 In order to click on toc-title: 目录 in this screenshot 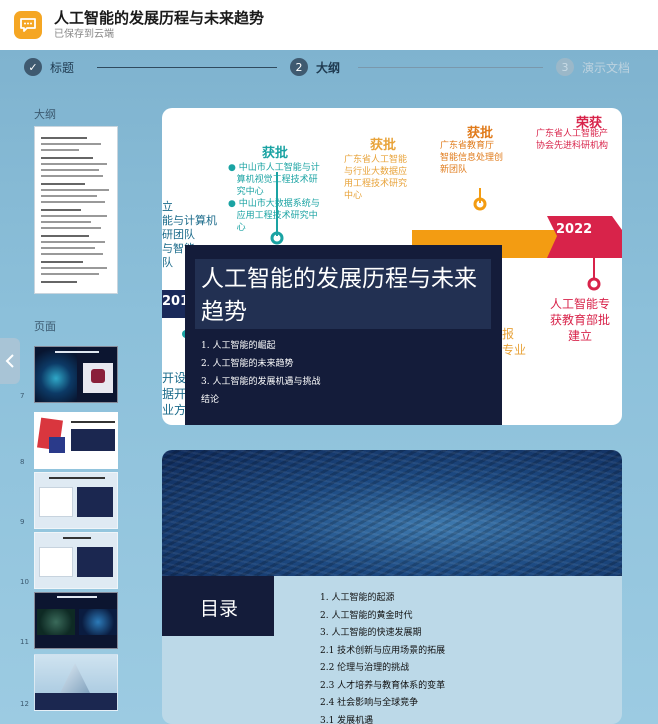, I will do `click(219, 609)`.